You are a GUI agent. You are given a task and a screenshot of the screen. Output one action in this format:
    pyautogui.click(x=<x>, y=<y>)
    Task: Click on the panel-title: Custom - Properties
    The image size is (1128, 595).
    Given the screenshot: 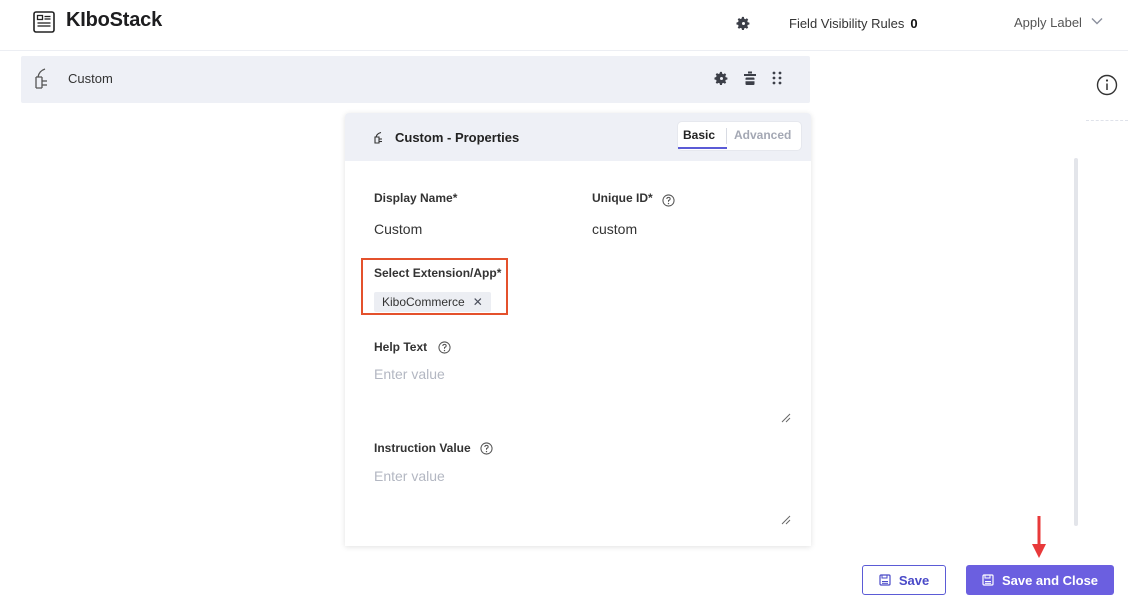 What is the action you would take?
    pyautogui.click(x=457, y=137)
    